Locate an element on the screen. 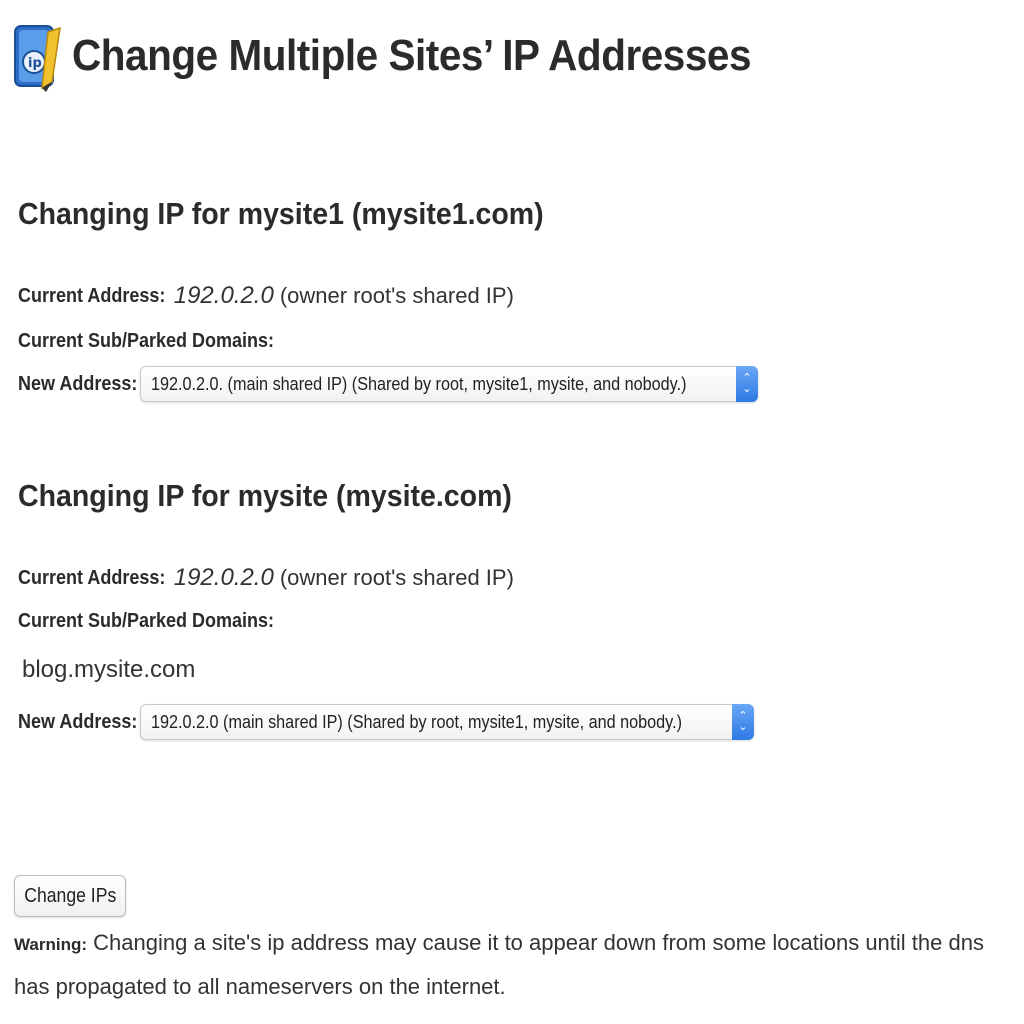 The width and height of the screenshot is (1024, 1024). change-ips-label: Change IPs is located at coordinates (70, 895).